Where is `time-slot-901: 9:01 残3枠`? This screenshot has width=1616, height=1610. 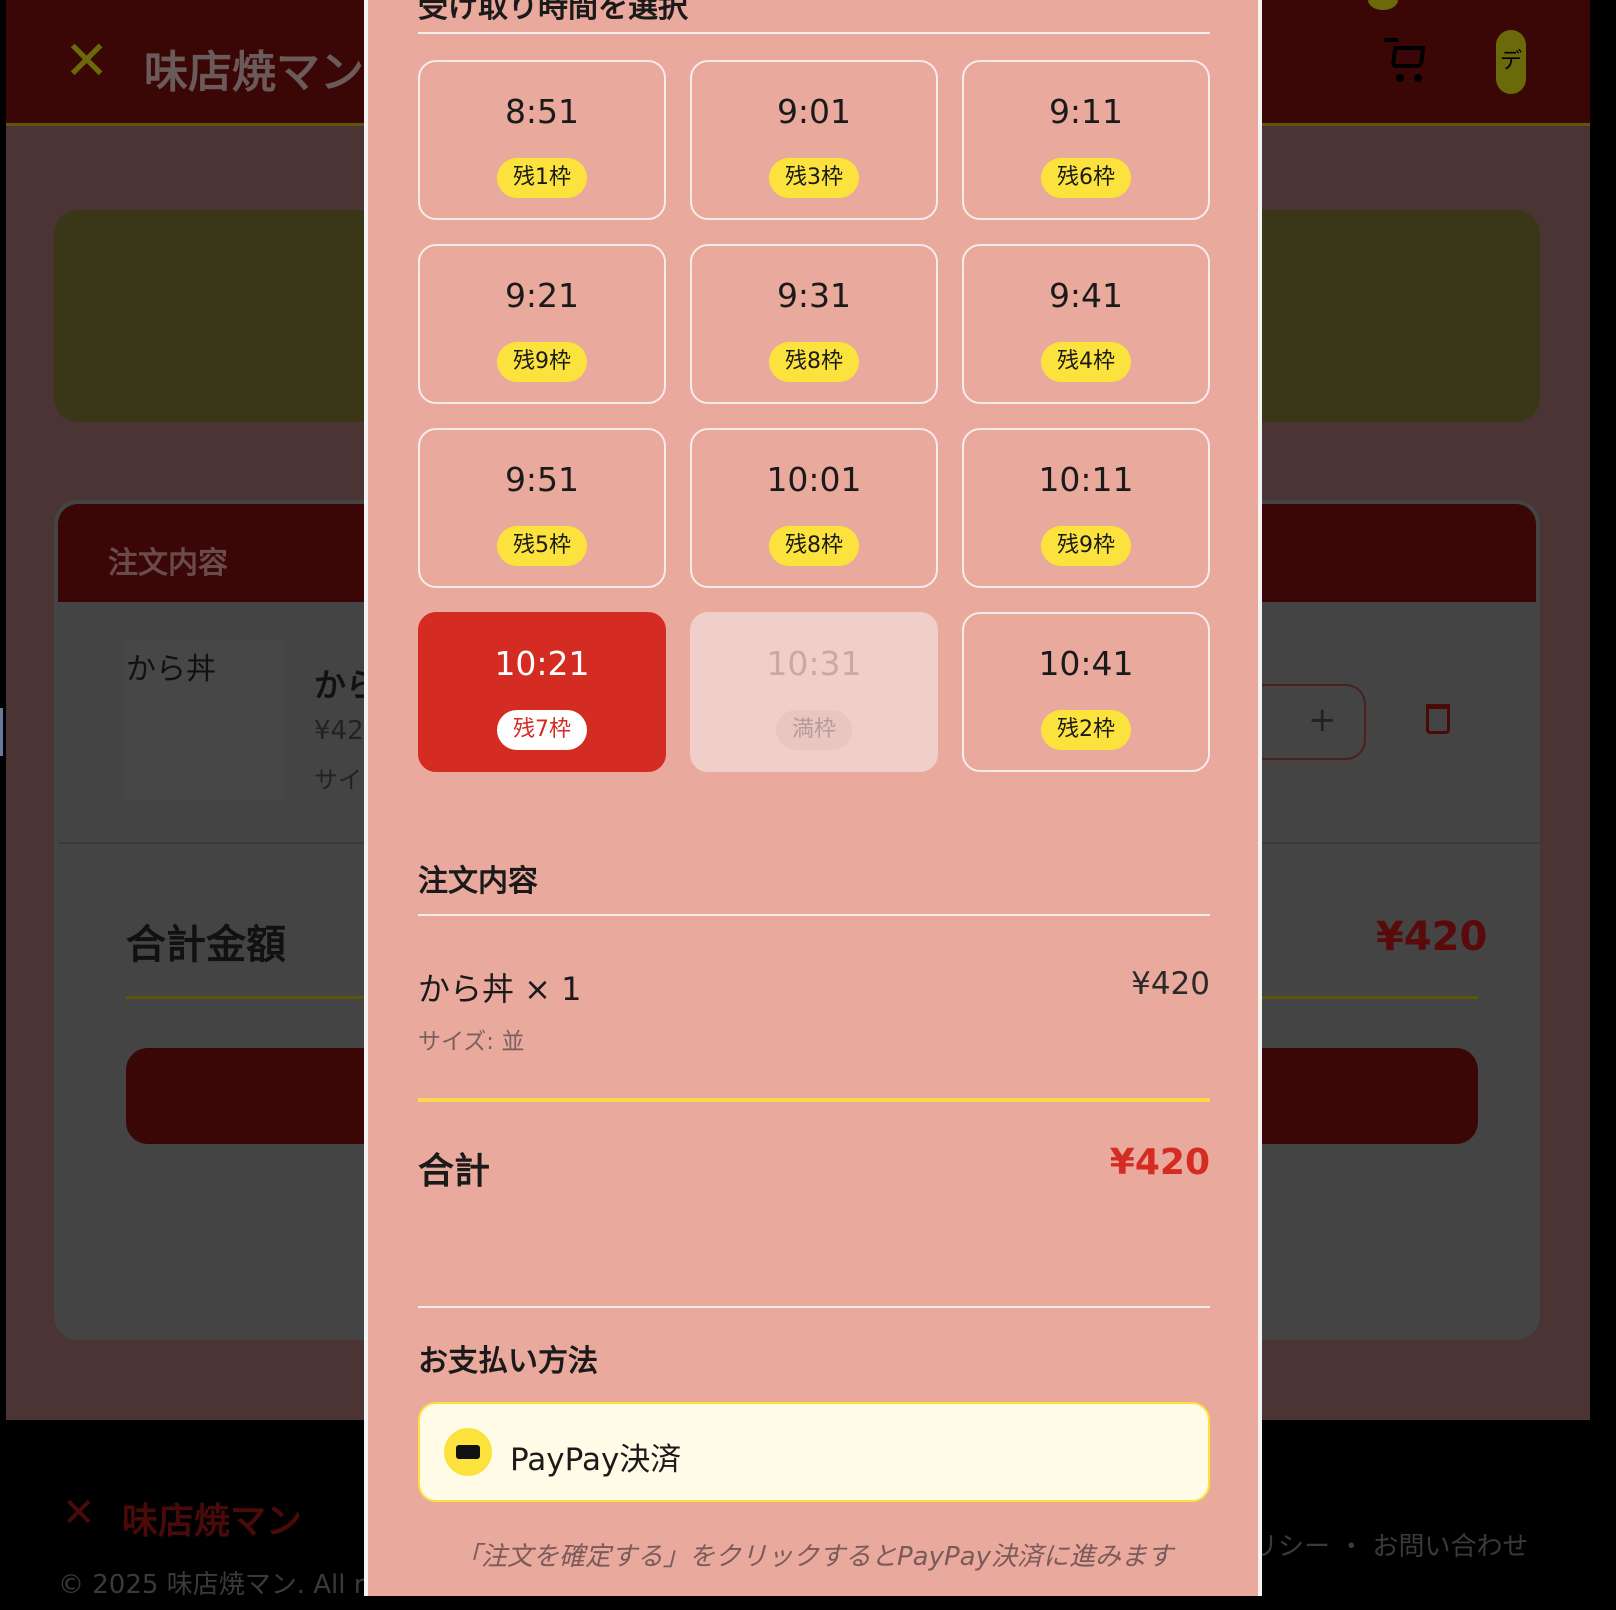
time-slot-901: 9:01 残3枠 is located at coordinates (814, 140).